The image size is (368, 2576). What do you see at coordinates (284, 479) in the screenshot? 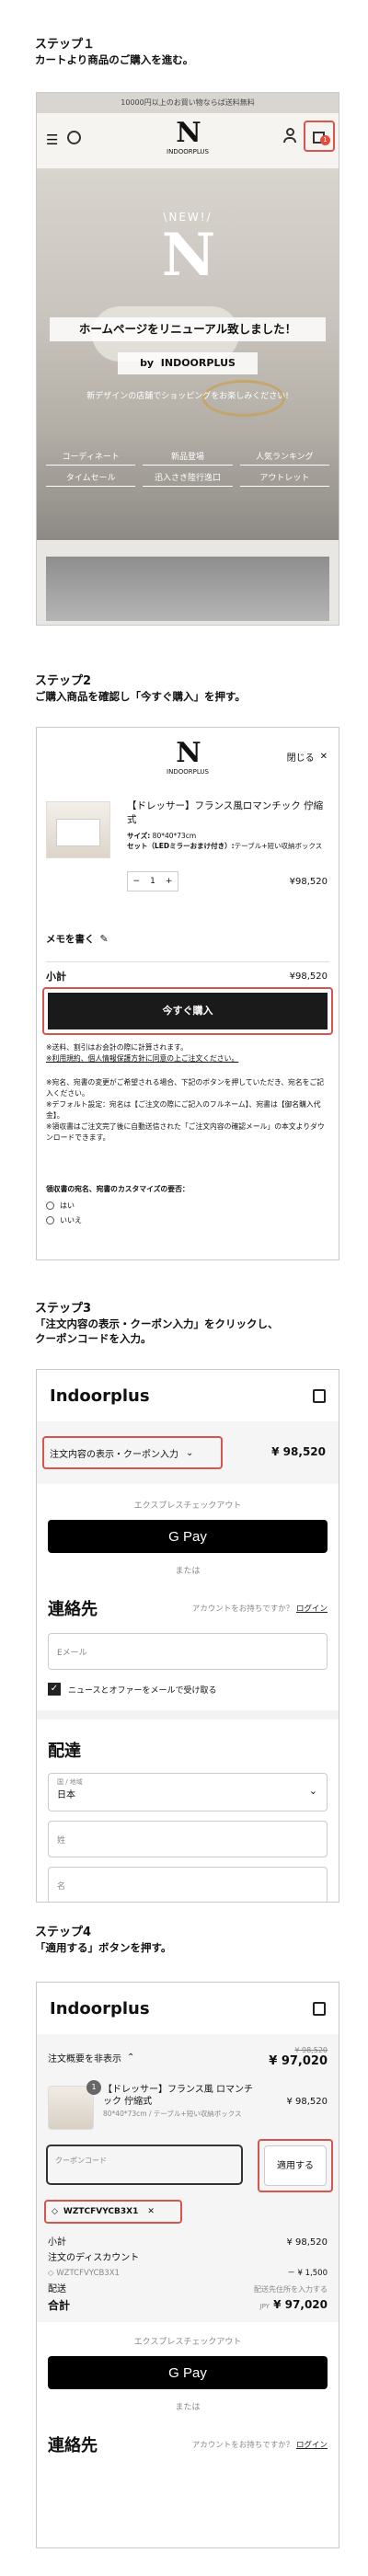
I see `nav-outlet: アウトレット` at bounding box center [284, 479].